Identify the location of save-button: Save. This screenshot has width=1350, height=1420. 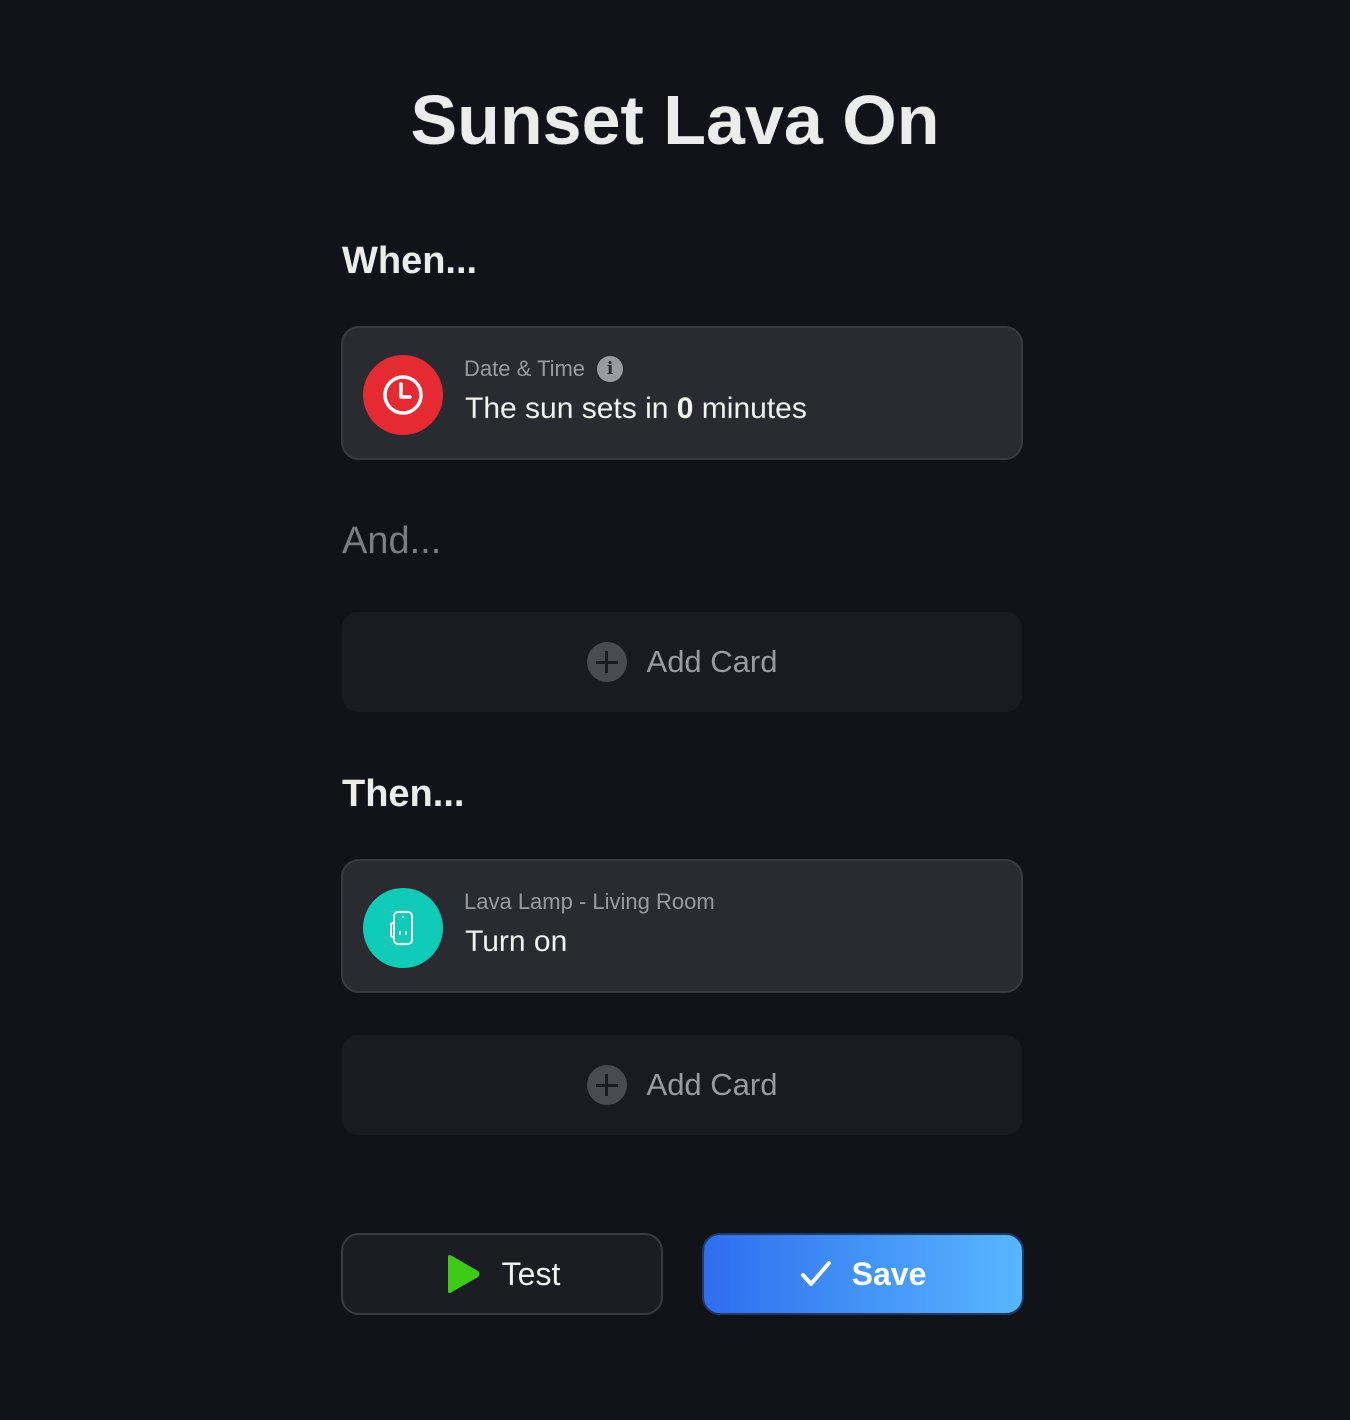
(863, 1274).